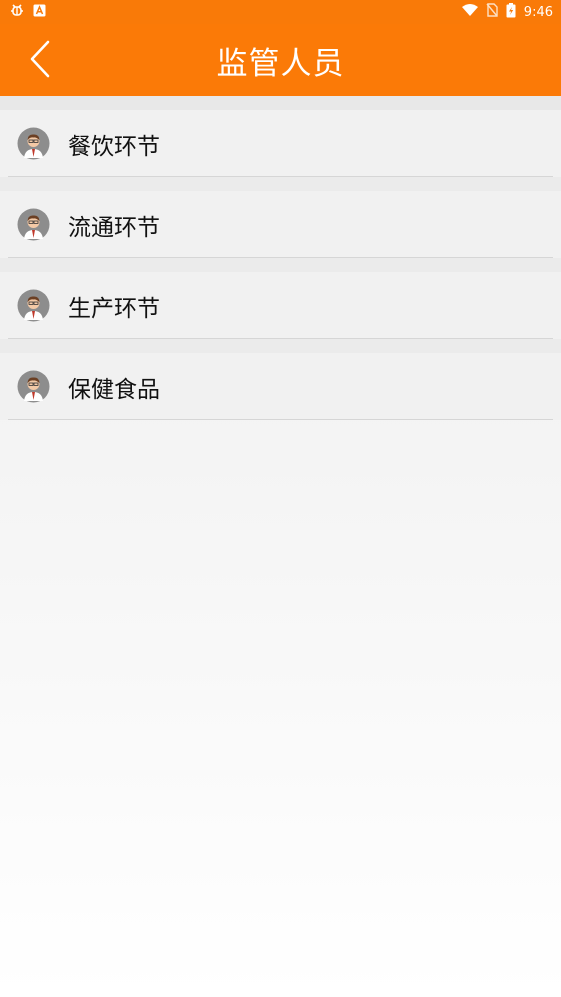 This screenshot has width=561, height=997. Describe the element at coordinates (538, 12) in the screenshot. I see `clock: 9:46` at that location.